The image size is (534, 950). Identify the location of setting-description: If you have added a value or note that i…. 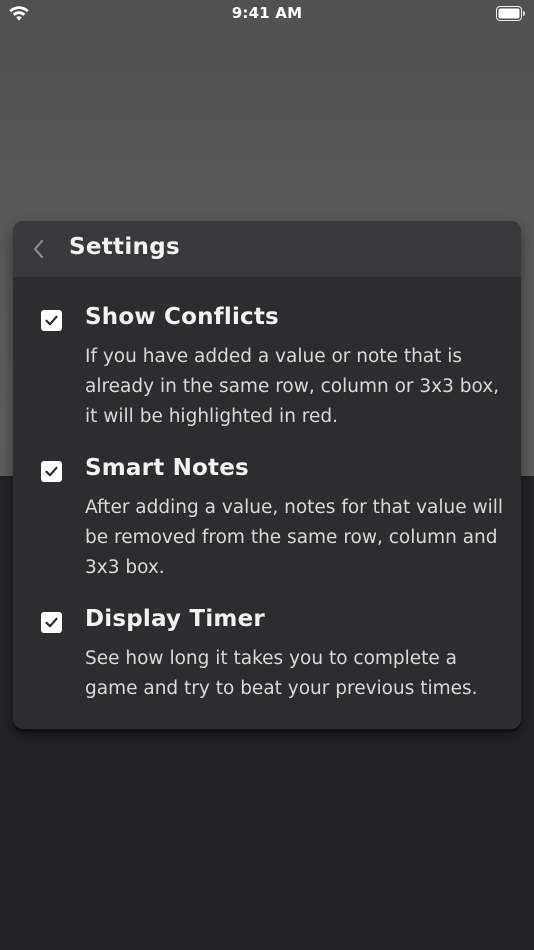
(292, 386).